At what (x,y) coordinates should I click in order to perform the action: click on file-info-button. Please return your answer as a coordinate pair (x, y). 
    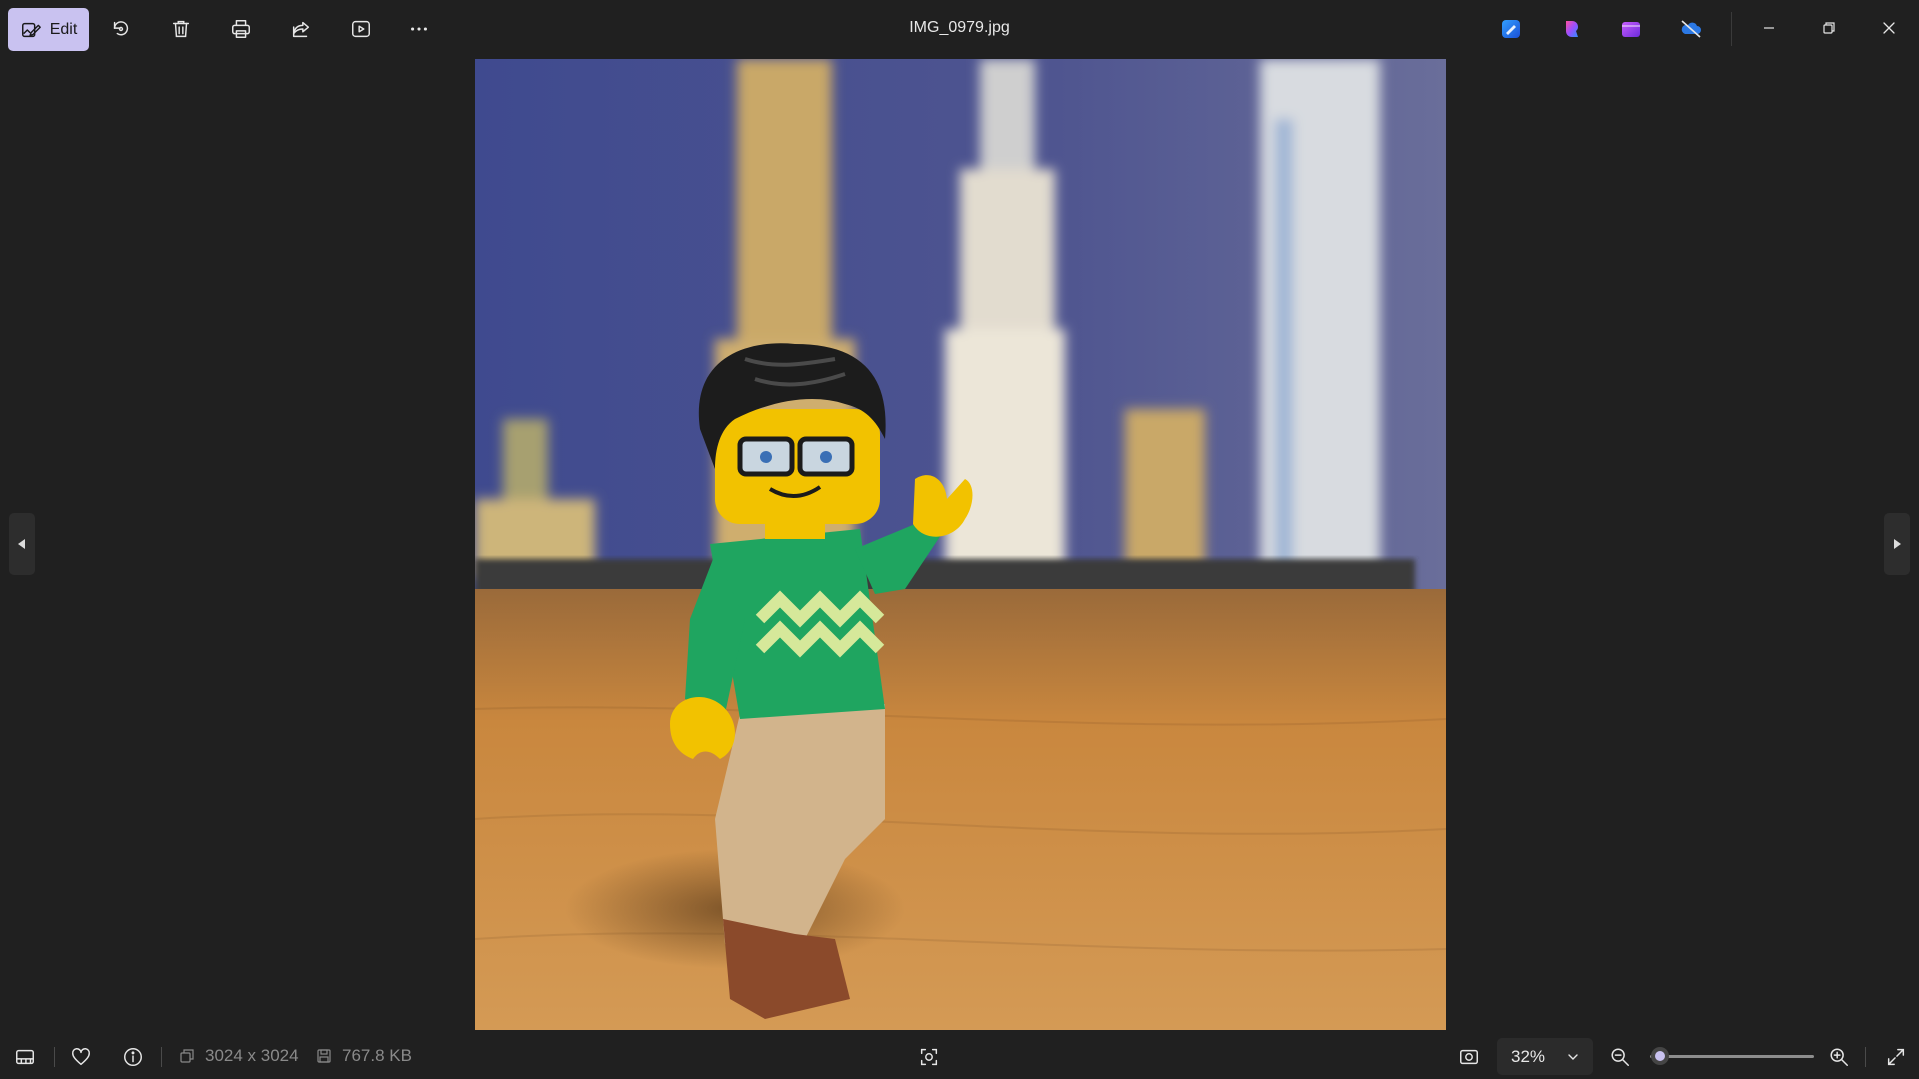
    Looking at the image, I should click on (133, 1057).